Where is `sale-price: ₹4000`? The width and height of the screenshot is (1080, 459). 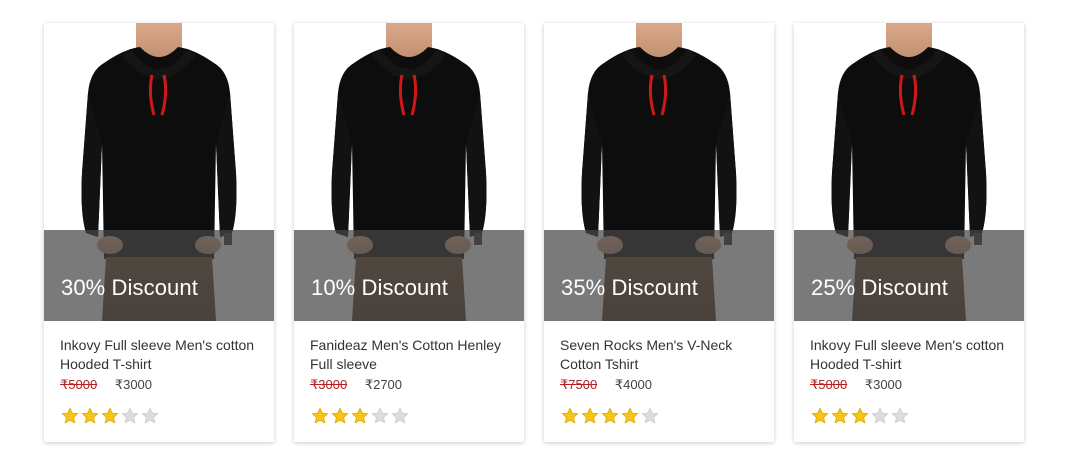 sale-price: ₹4000 is located at coordinates (633, 384).